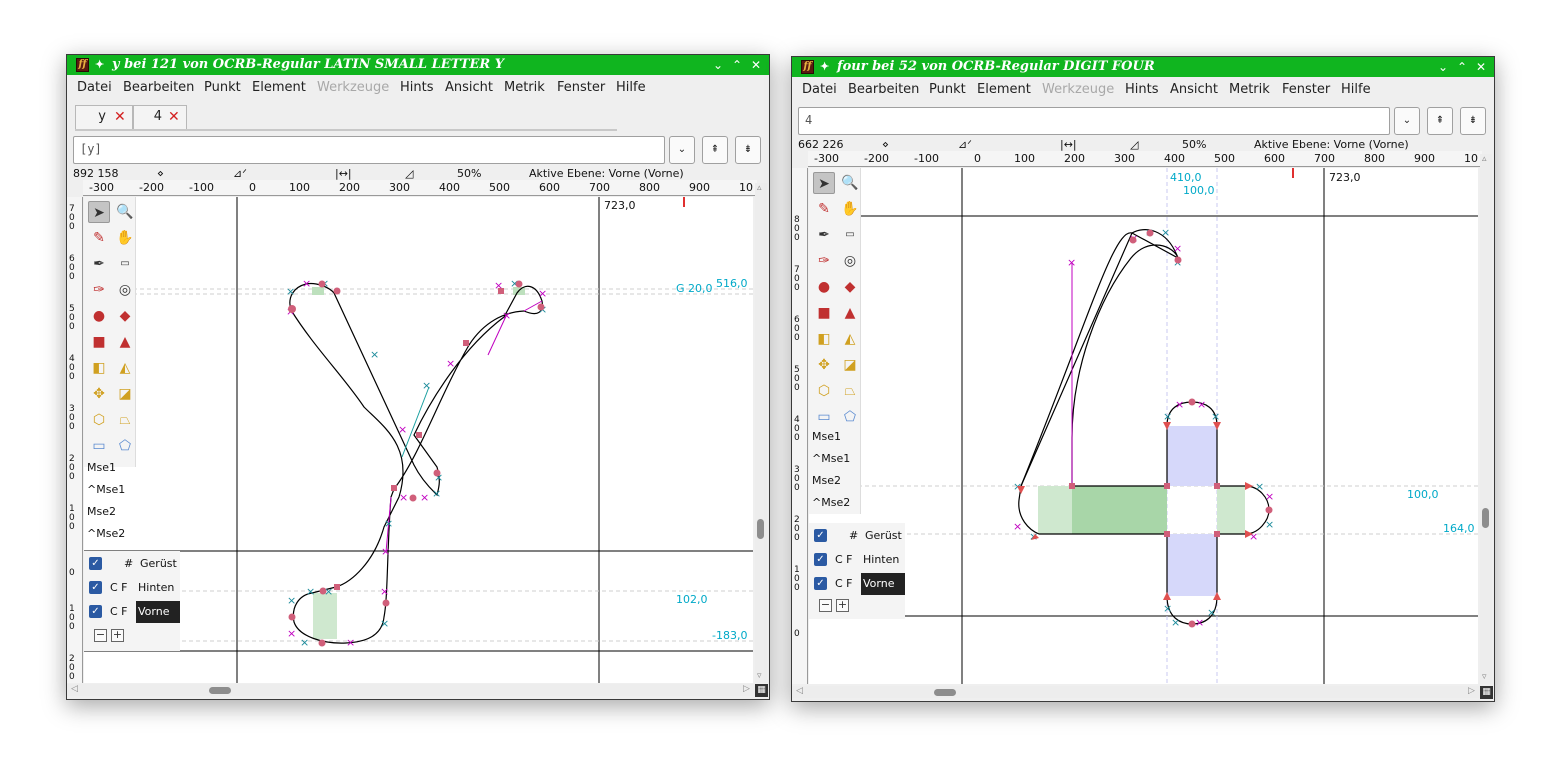 The height and width of the screenshot is (780, 1561). Describe the element at coordinates (850, 417) in the screenshot. I see `polygon-tool-icon: ⬠` at that location.